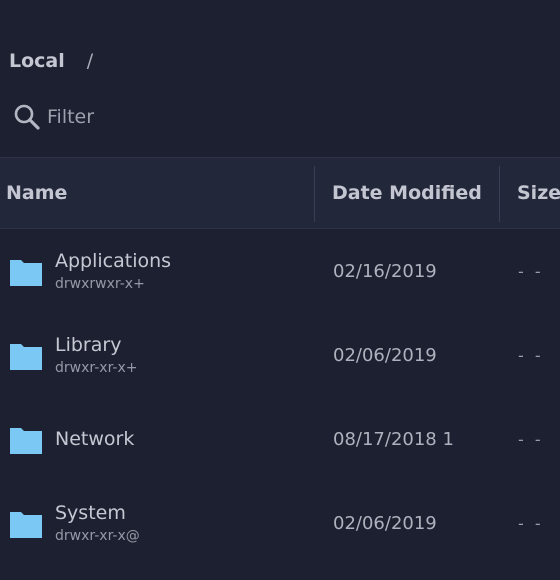 This screenshot has width=560, height=580. I want to click on file-name: Library, so click(88, 345).